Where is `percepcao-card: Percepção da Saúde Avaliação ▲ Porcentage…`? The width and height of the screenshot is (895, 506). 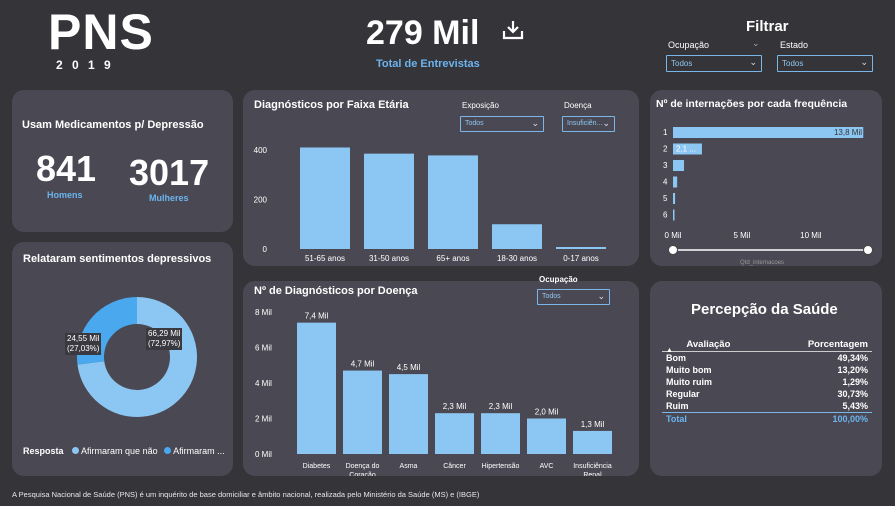
percepcao-card: Percepção da Saúde Avaliação ▲ Porcentage… is located at coordinates (766, 378).